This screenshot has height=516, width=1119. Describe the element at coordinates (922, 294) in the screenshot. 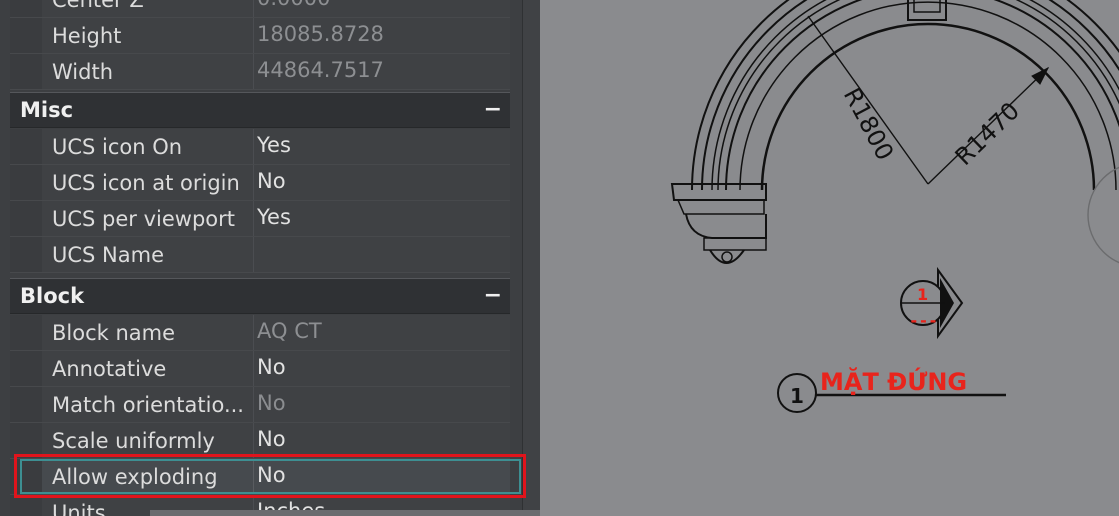

I see `section-marker-number: 1` at that location.